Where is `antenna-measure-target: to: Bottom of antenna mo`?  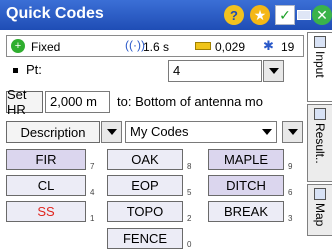
antenna-measure-target: to: Bottom of antenna mo is located at coordinates (211, 101).